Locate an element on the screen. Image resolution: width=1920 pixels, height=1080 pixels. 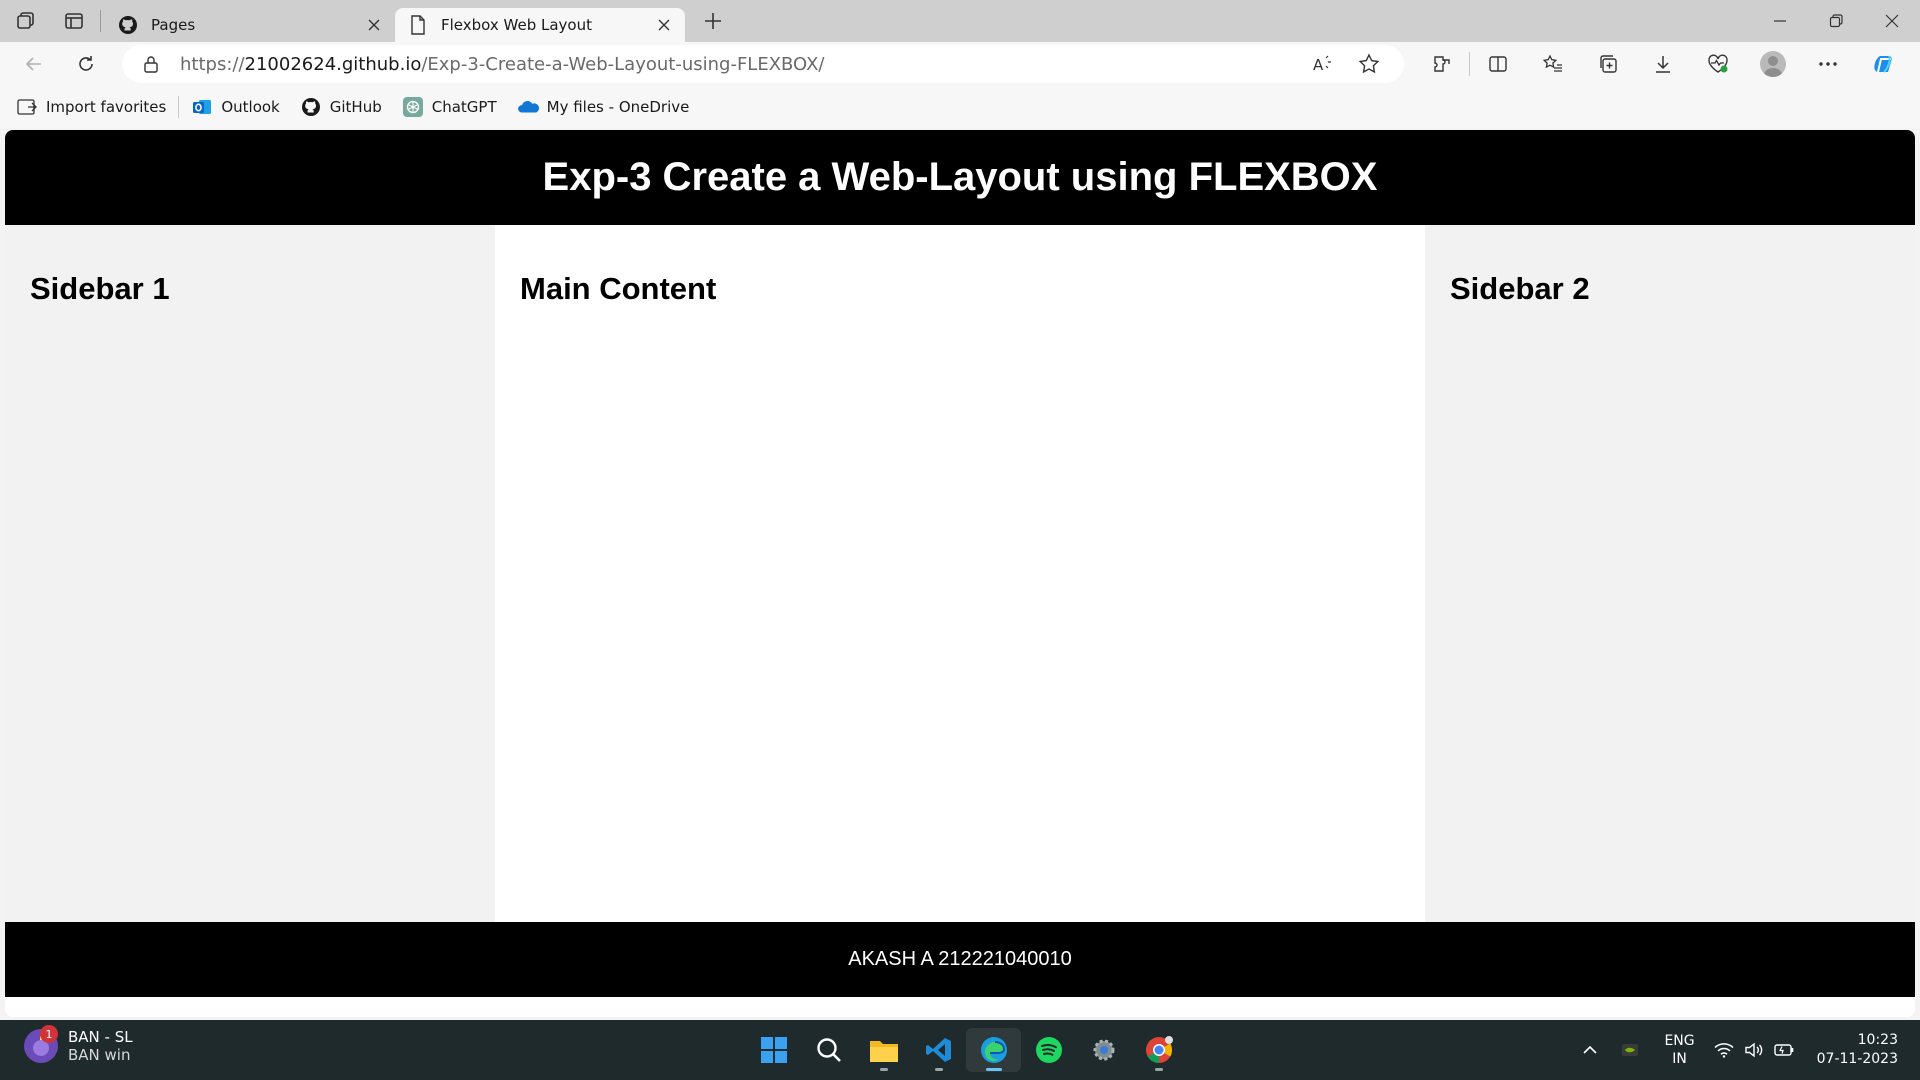
page-title: Exp-3 Create a Web-Layout using FLEXBOX is located at coordinates (960, 177).